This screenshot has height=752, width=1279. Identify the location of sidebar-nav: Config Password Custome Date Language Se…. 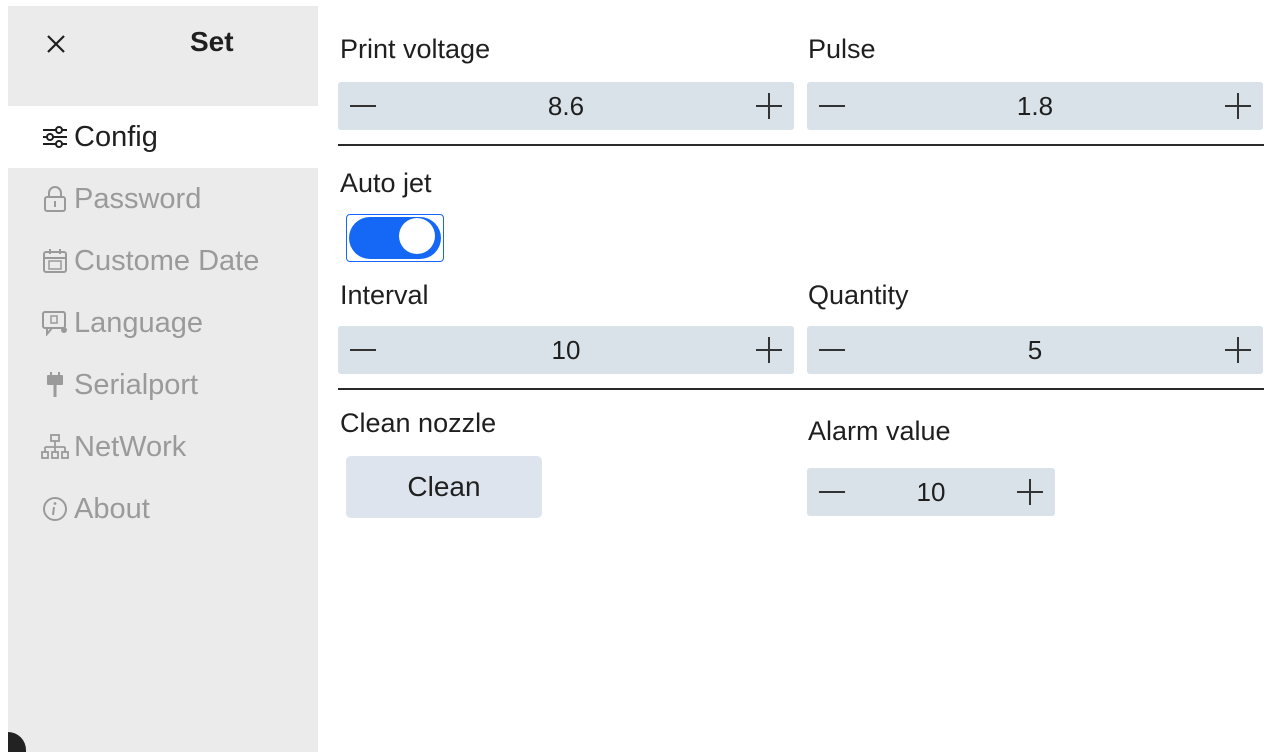
(163, 323).